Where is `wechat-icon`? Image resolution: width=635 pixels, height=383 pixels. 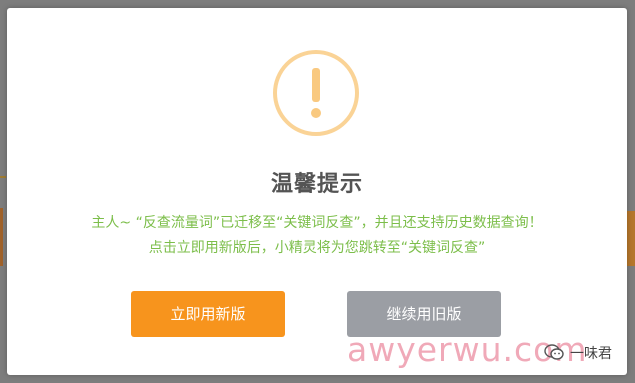
wechat-icon is located at coordinates (554, 352).